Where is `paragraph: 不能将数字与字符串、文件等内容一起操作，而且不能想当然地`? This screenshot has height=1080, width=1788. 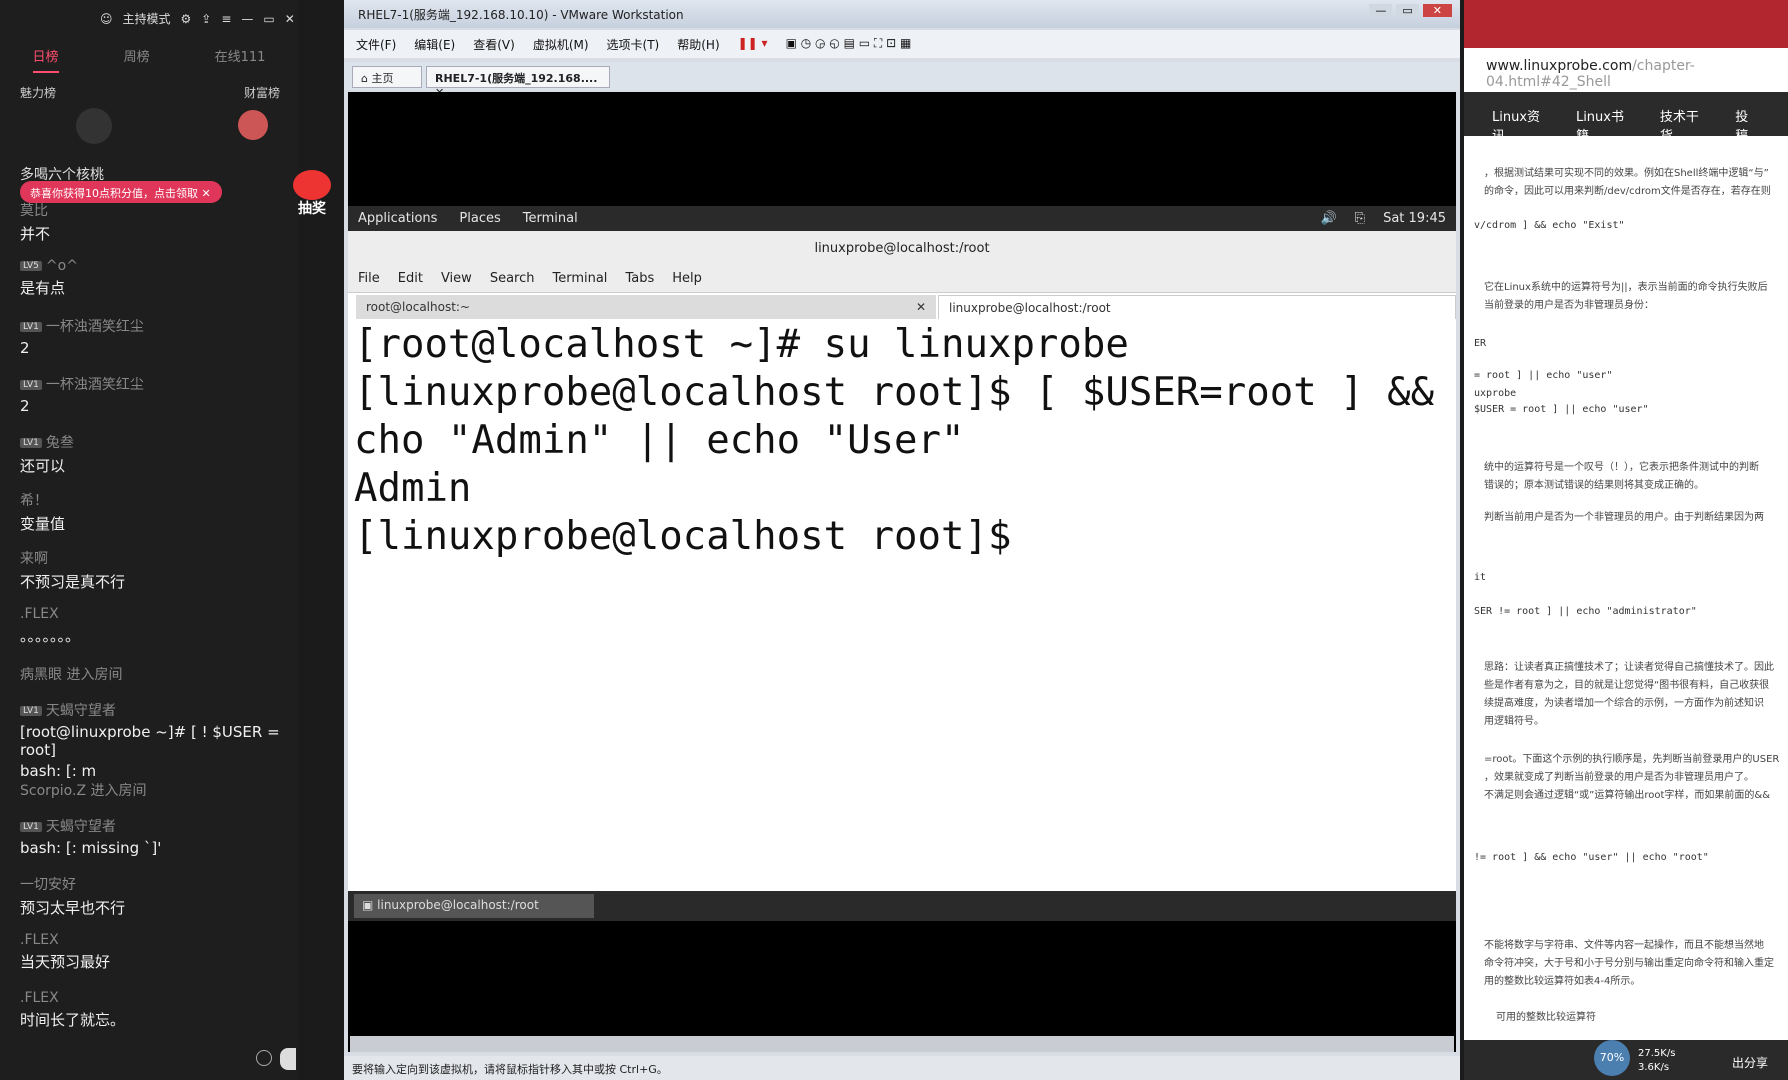 paragraph: 不能将数字与字符串、文件等内容一起操作，而且不能想当然地 is located at coordinates (1624, 945).